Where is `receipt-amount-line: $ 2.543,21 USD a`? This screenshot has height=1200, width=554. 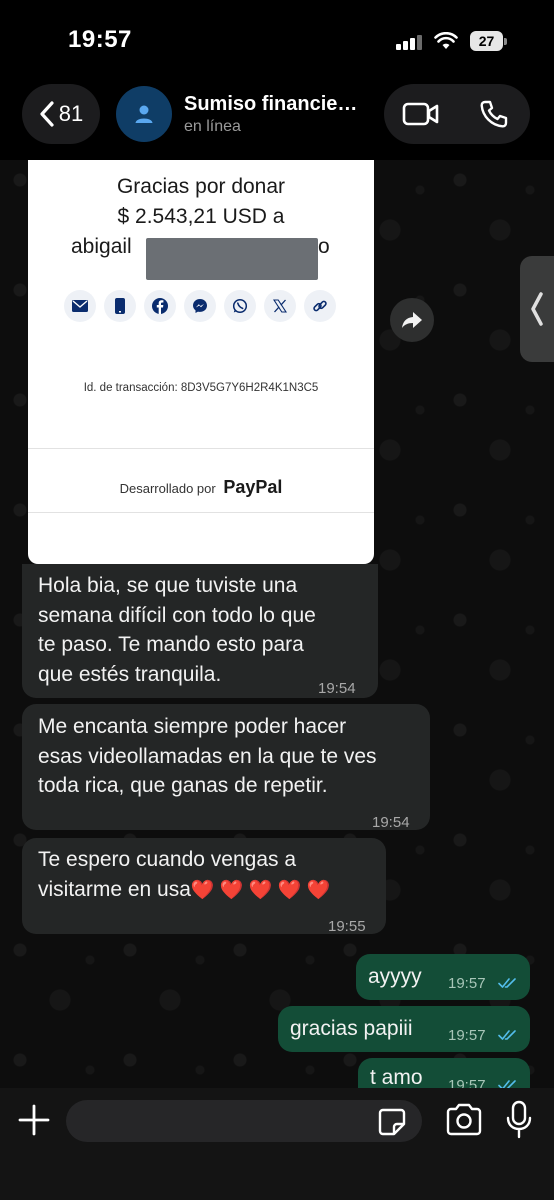
receipt-amount-line: $ 2.543,21 USD a is located at coordinates (201, 216).